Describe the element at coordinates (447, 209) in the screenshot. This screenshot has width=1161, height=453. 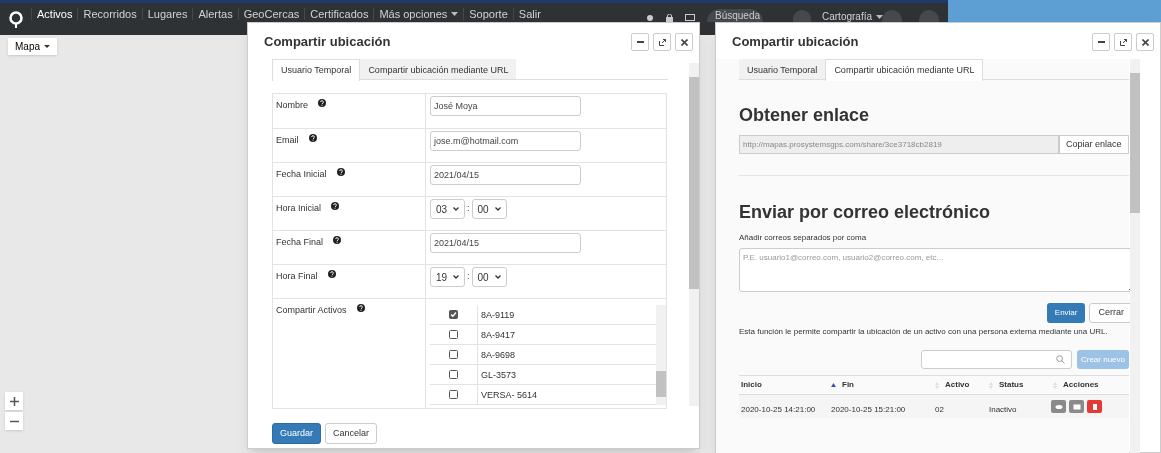
I see `select-field: 03` at that location.